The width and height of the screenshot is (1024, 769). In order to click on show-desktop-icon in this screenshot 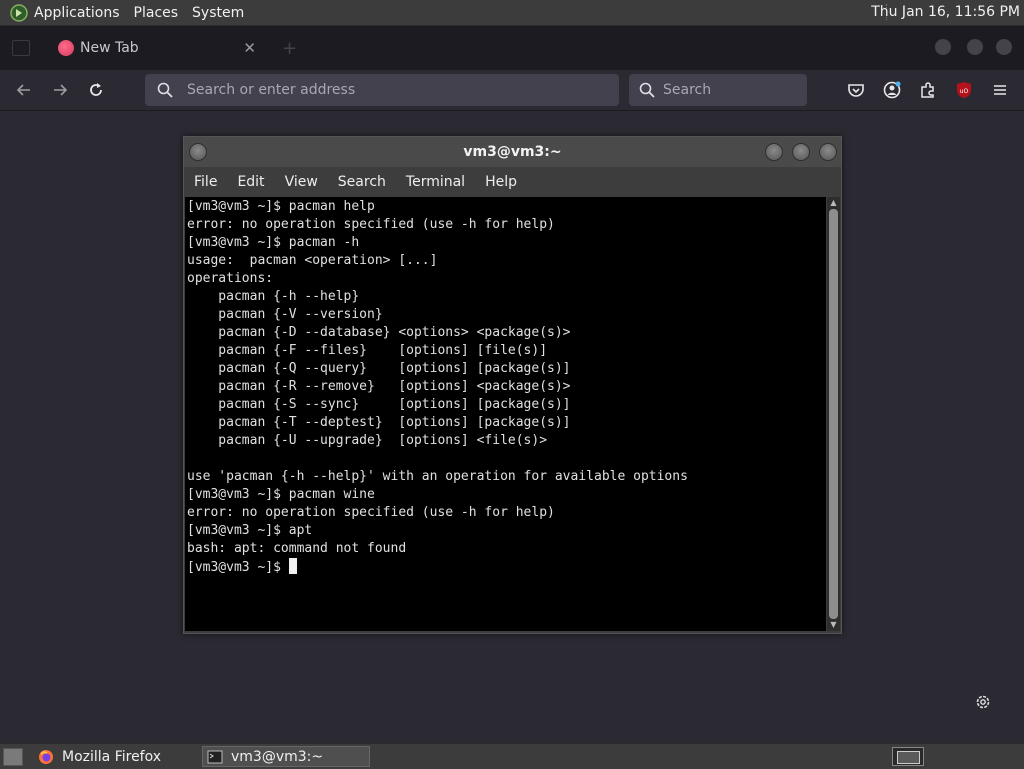, I will do `click(13, 757)`.